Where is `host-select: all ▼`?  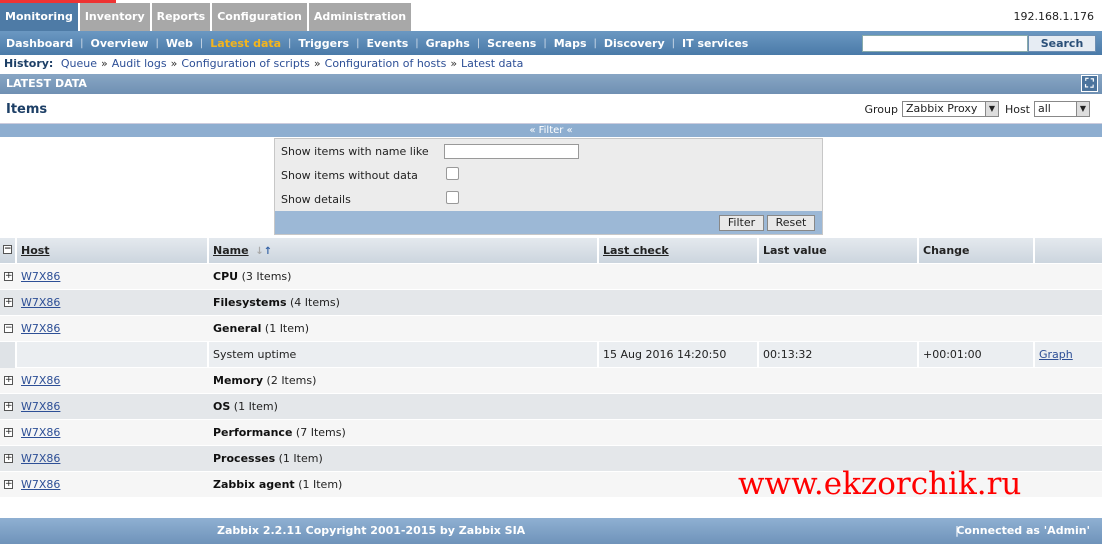 host-select: all ▼ is located at coordinates (1062, 109).